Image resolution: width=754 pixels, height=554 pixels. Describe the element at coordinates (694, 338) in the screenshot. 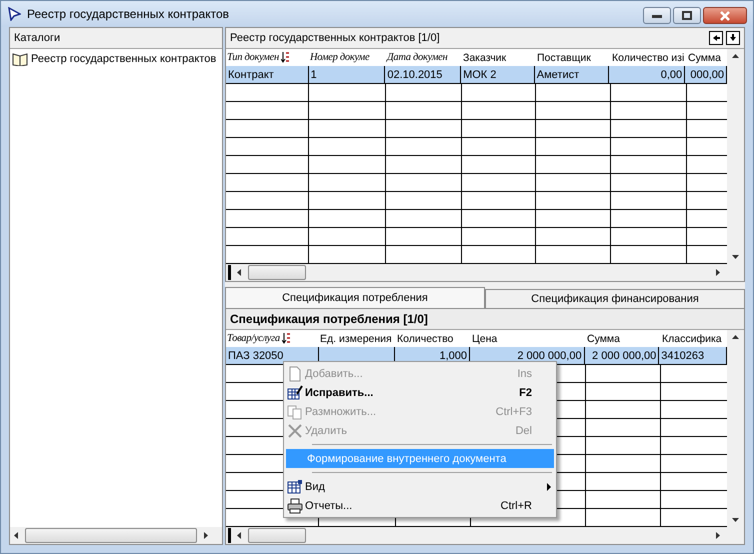

I see `column-header: Классифика` at that location.